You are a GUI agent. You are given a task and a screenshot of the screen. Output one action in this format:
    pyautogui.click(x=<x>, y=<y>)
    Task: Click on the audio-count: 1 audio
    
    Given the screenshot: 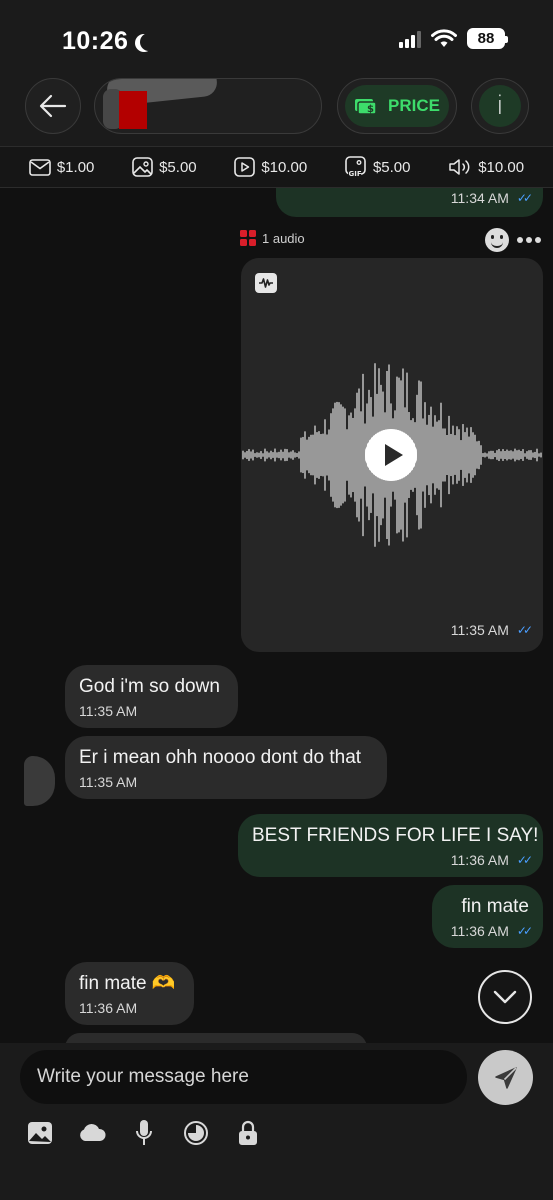 What is the action you would take?
    pyautogui.click(x=272, y=238)
    